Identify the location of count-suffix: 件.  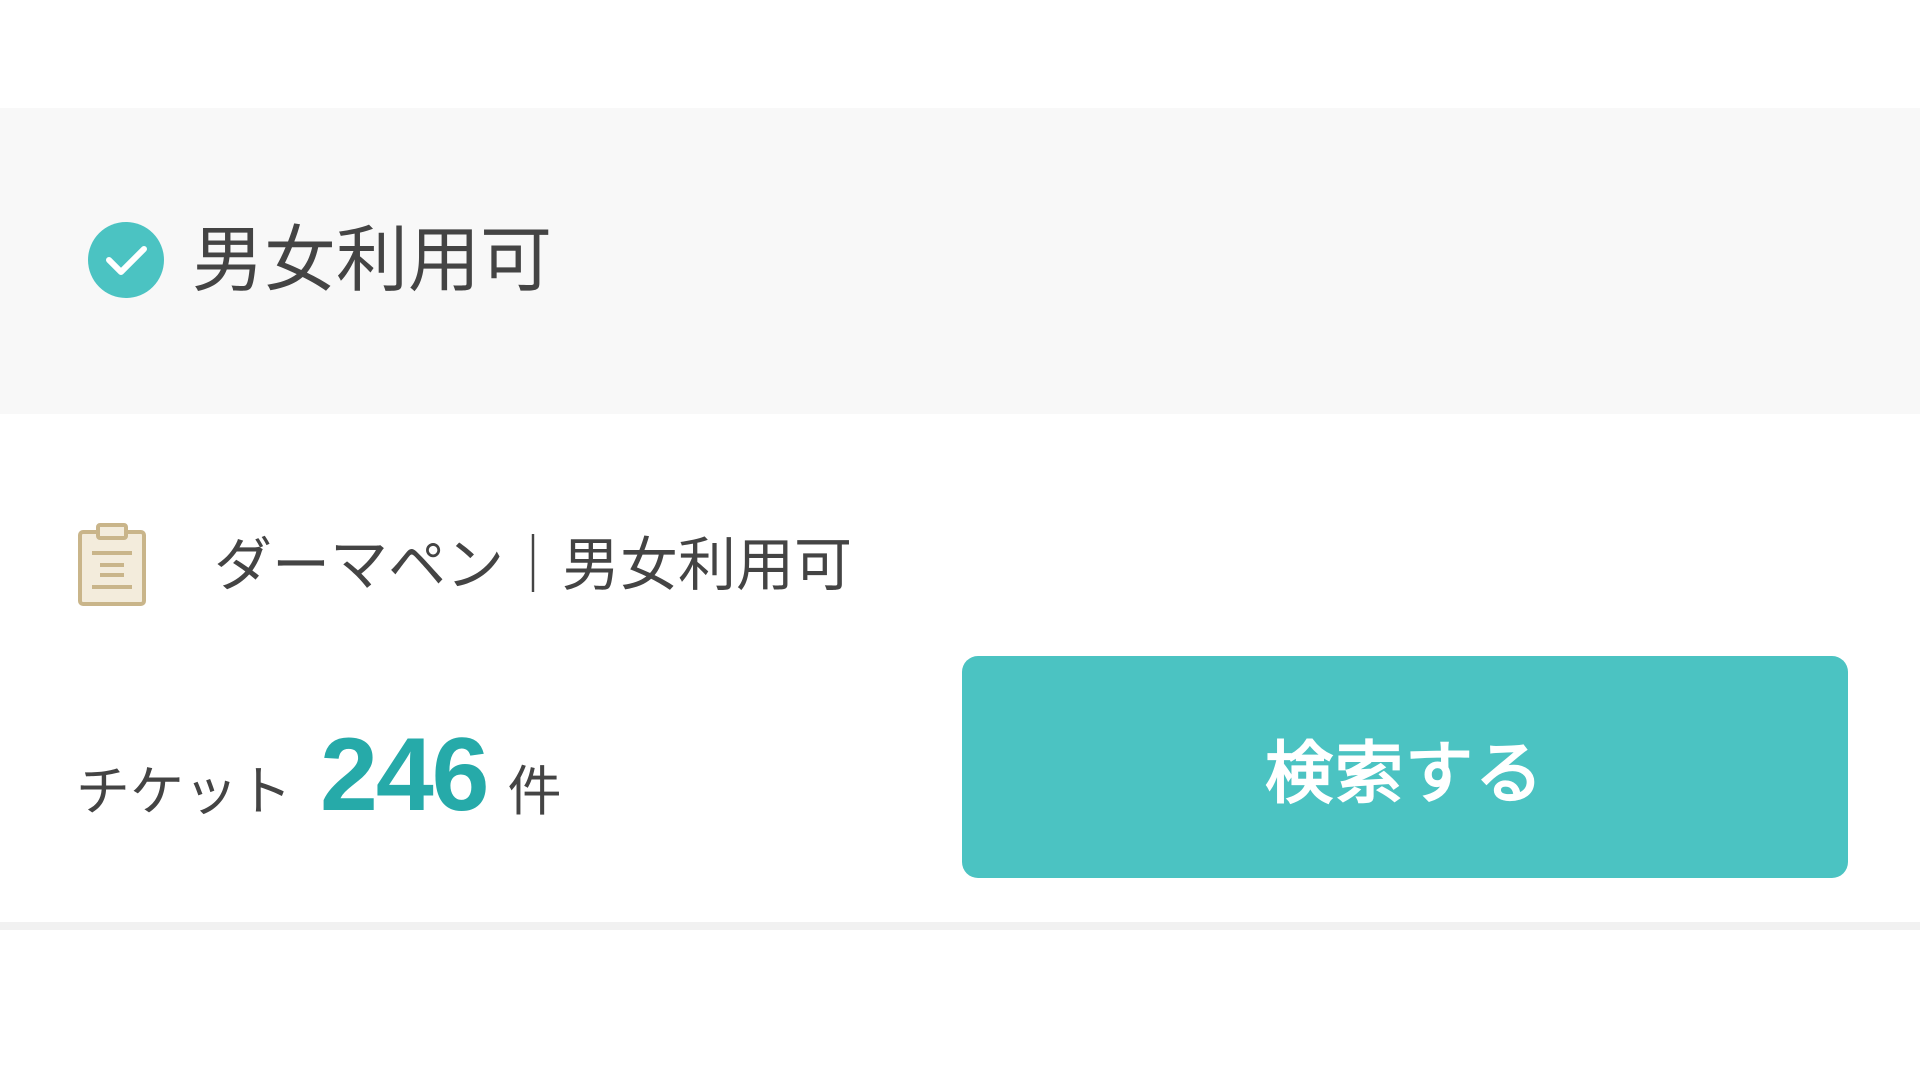
(534, 791).